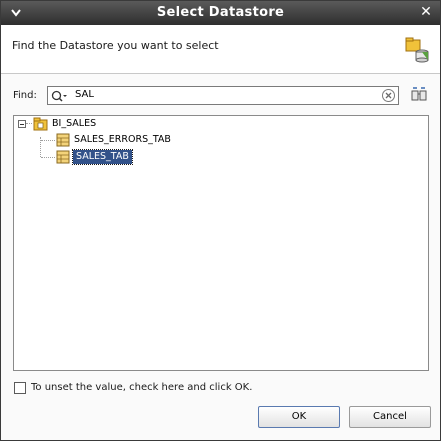 This screenshot has width=441, height=441. What do you see at coordinates (22, 124) in the screenshot?
I see `collapse-icon` at bounding box center [22, 124].